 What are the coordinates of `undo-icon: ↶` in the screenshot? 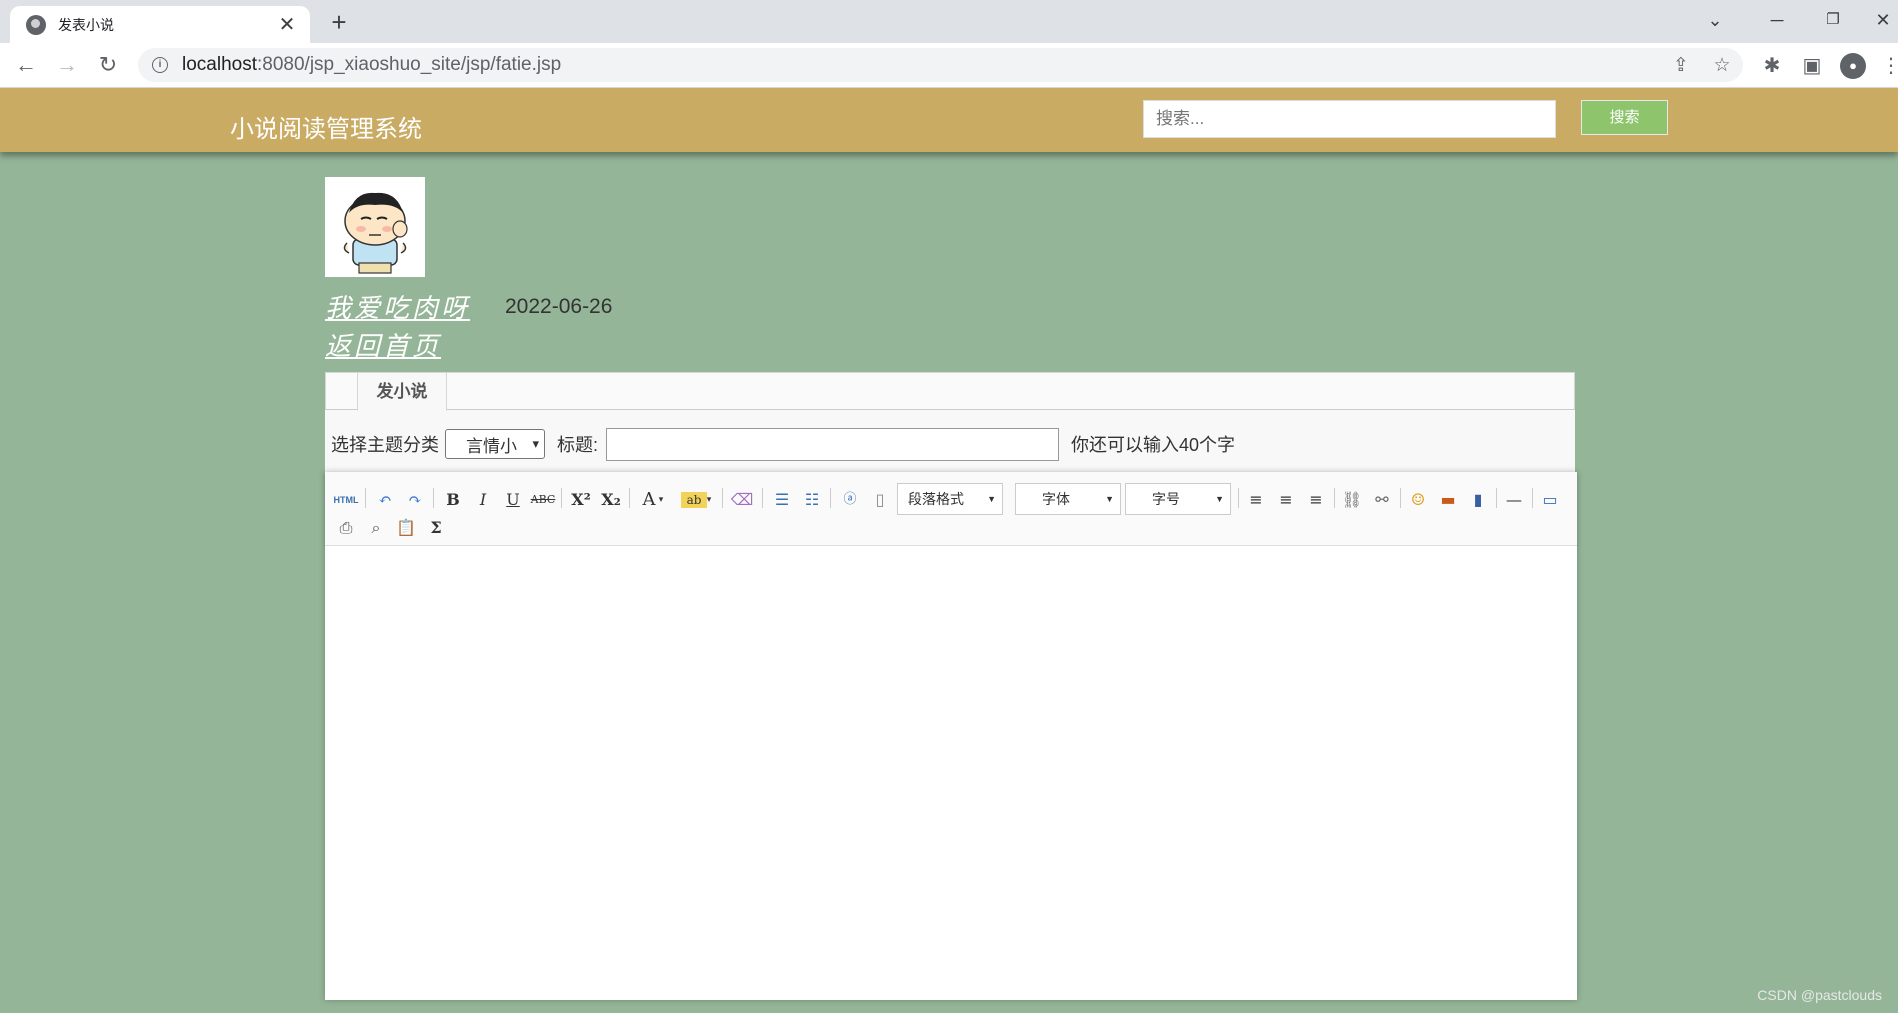 It's located at (385, 500).